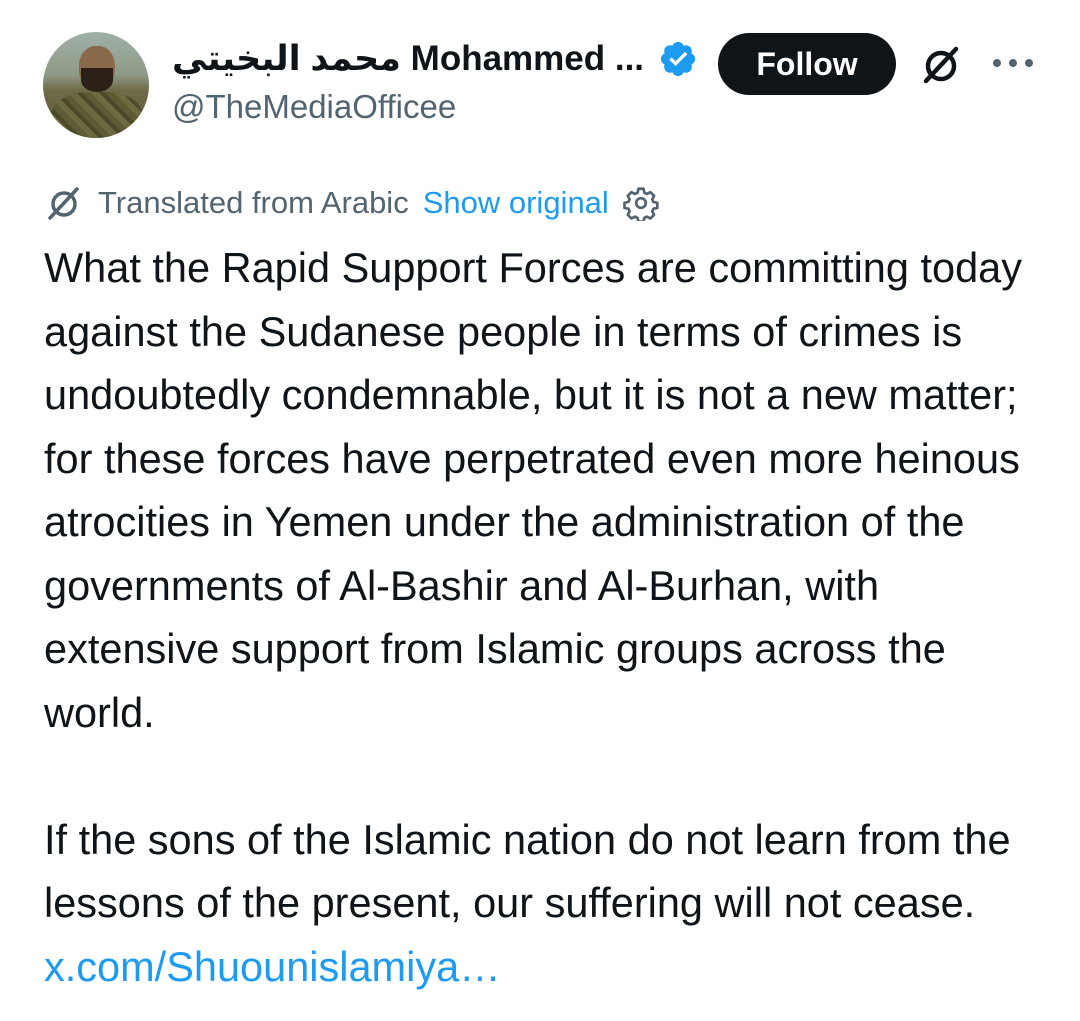 Image resolution: width=1080 pixels, height=1021 pixels. What do you see at coordinates (253, 202) in the screenshot?
I see `translated-from-label: Translated from Arabic` at bounding box center [253, 202].